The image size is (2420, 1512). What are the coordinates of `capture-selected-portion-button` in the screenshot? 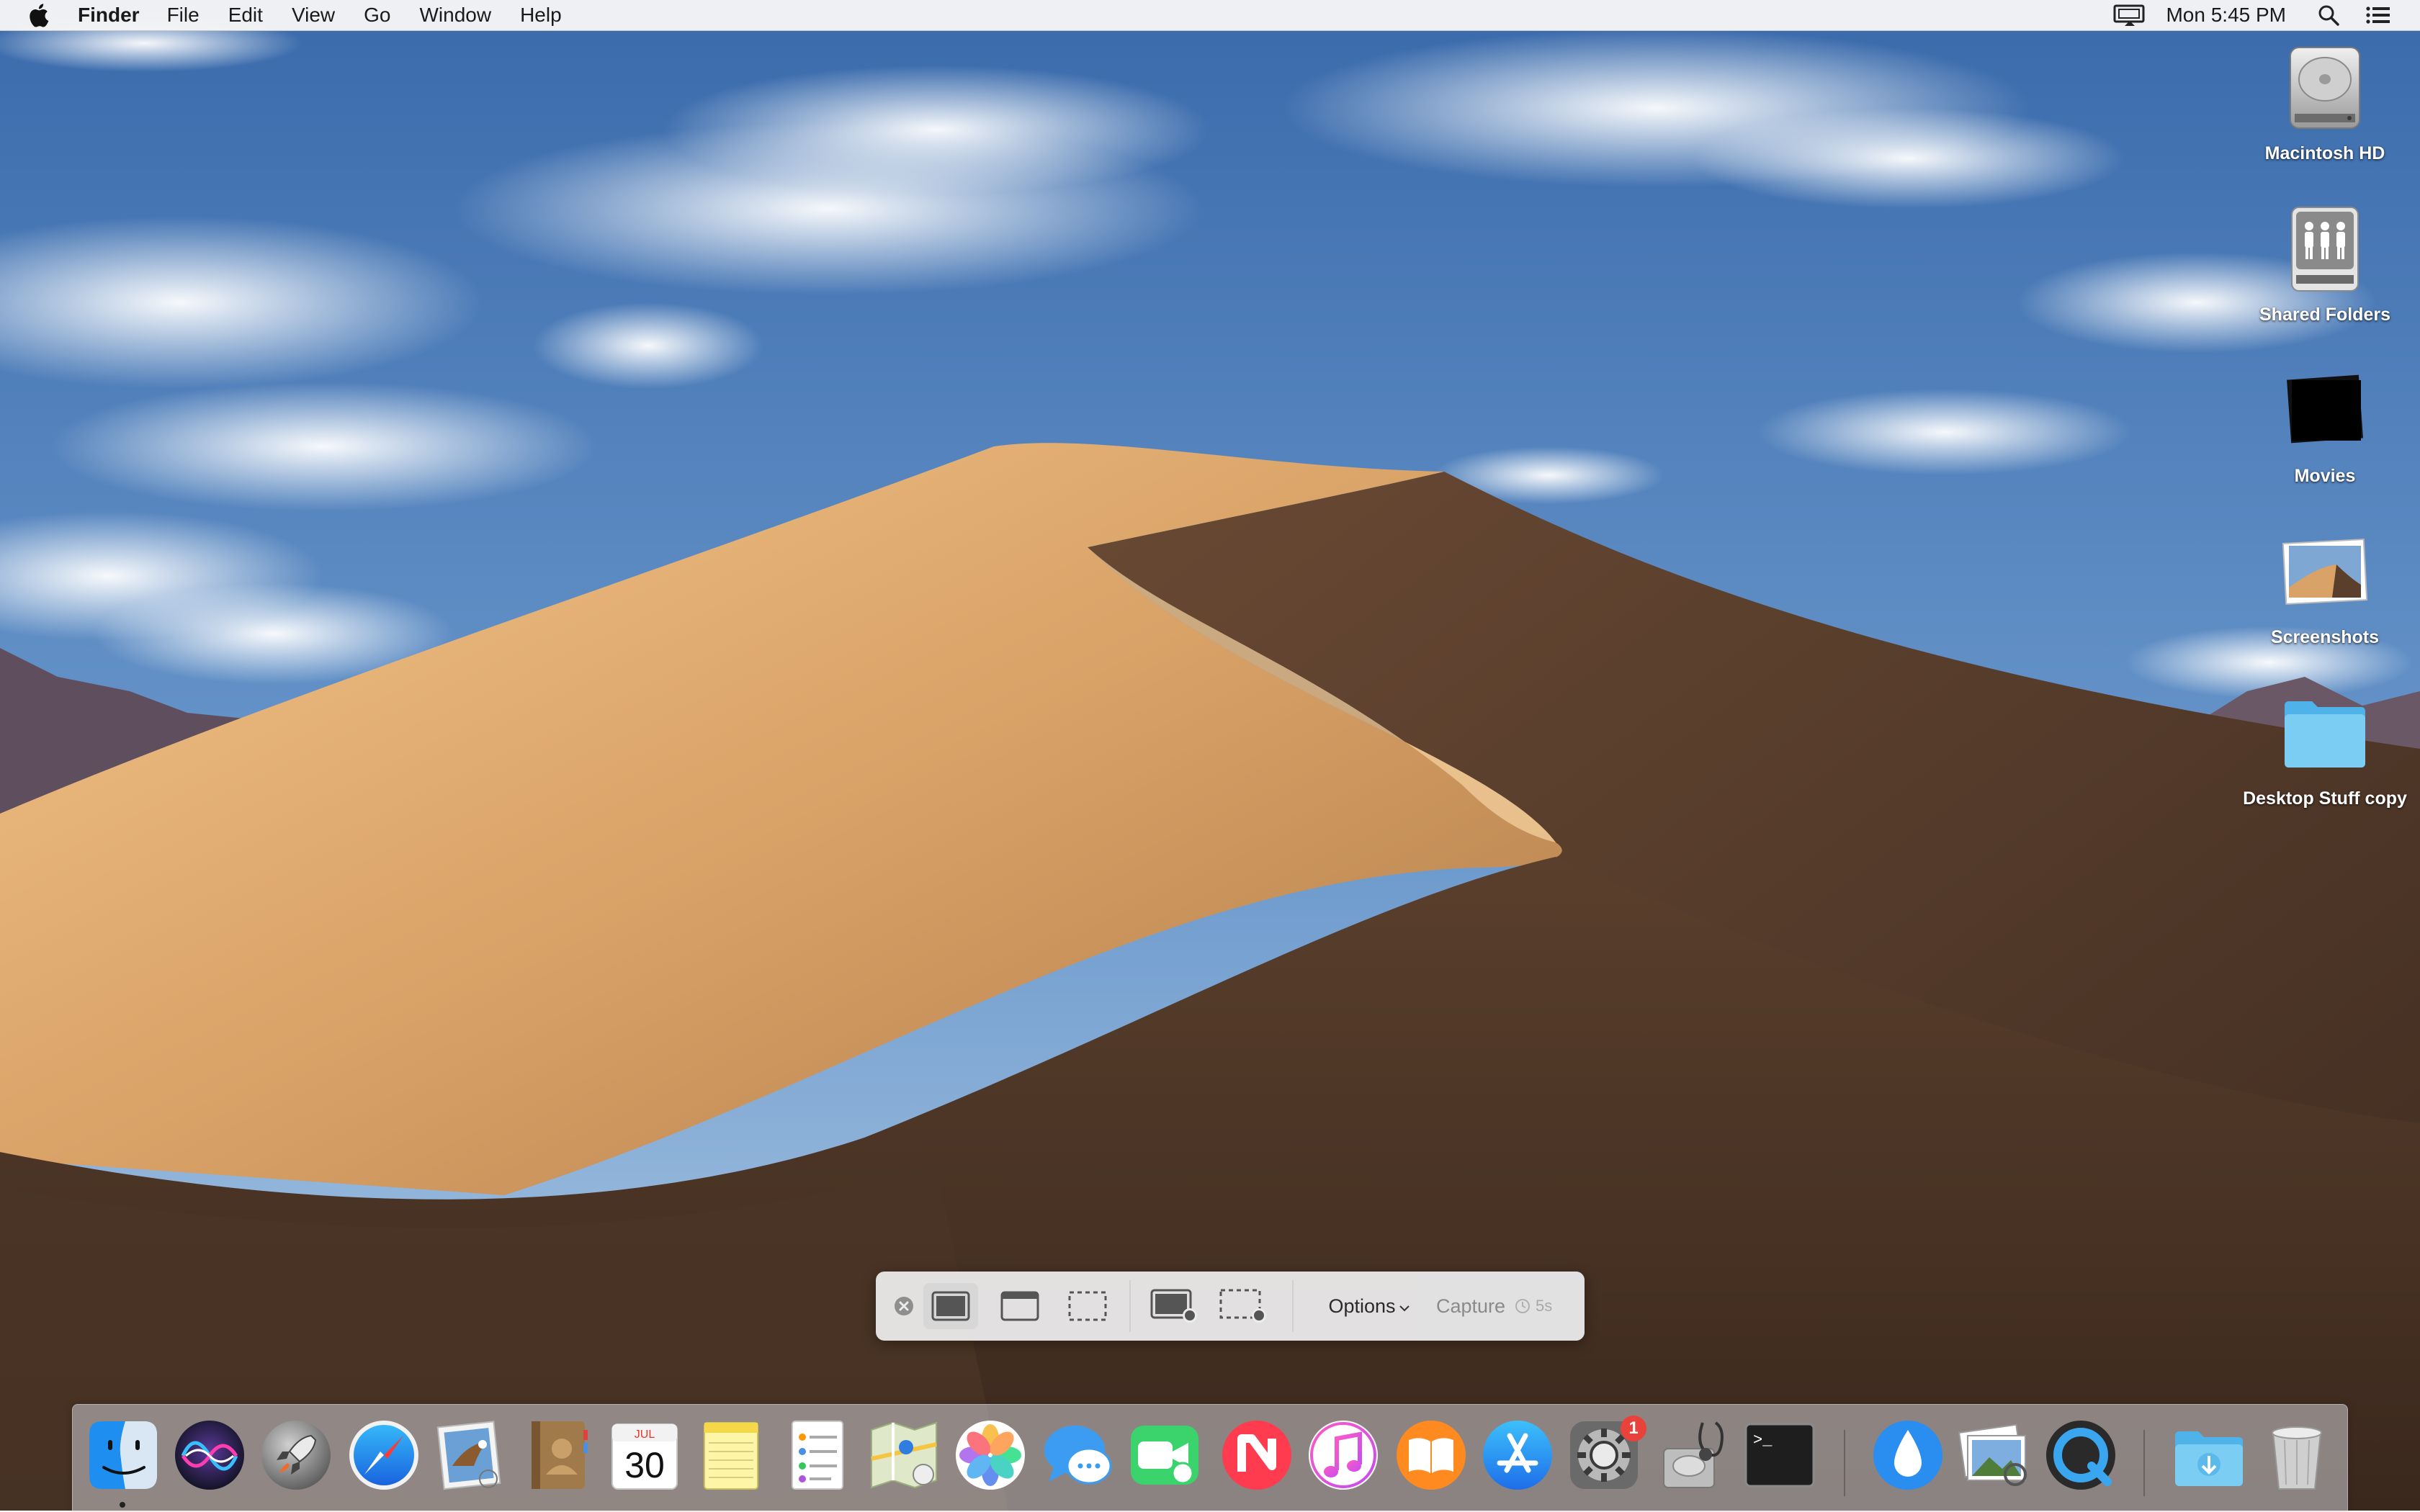 It's located at (1087, 1306).